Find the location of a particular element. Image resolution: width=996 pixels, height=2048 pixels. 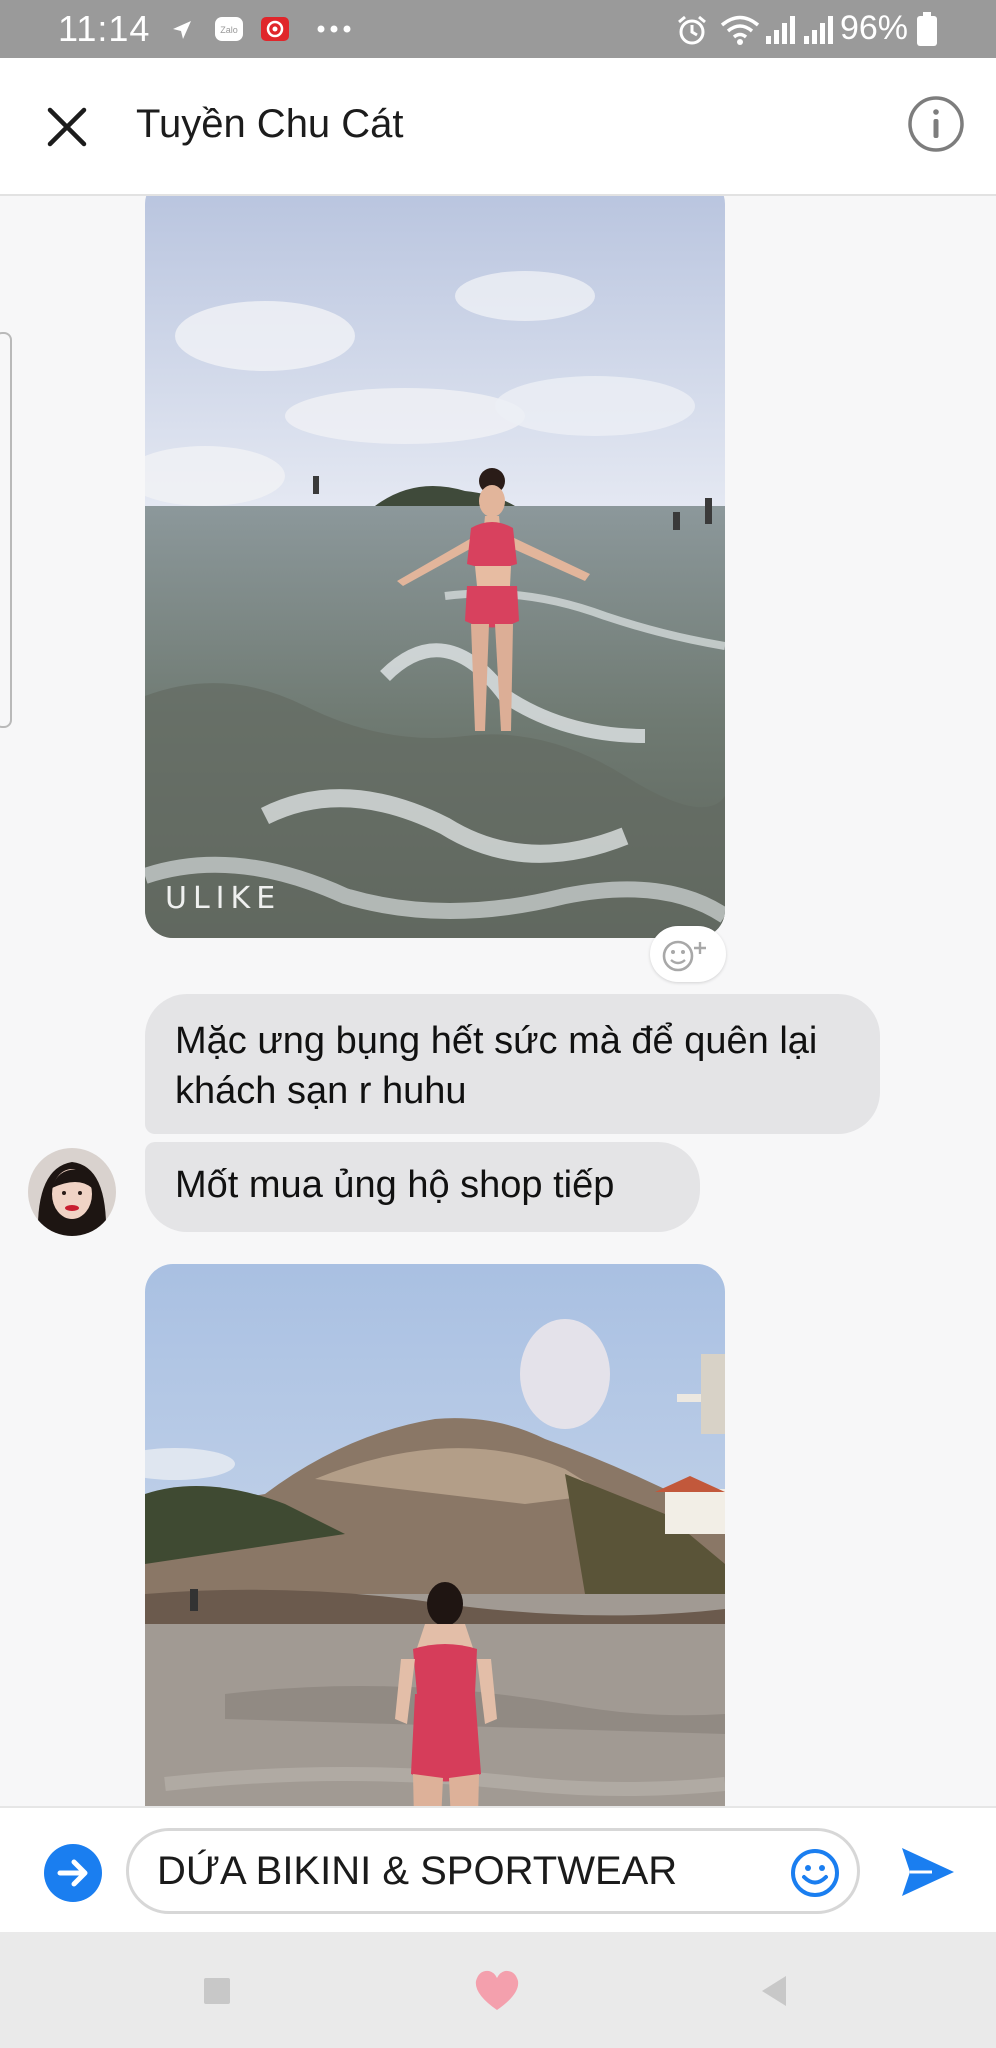

back-icon is located at coordinates (774, 1991).